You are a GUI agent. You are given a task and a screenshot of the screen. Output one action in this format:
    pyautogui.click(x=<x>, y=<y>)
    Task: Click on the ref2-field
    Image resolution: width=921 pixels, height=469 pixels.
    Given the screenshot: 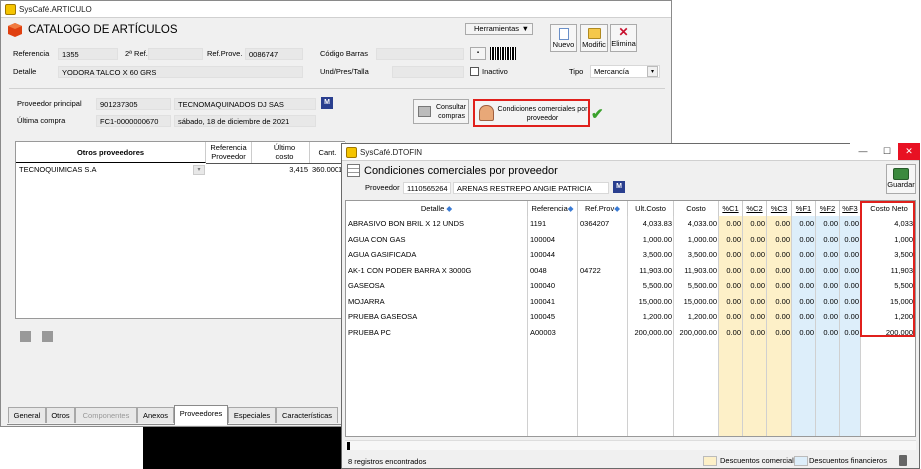 What is the action you would take?
    pyautogui.click(x=175, y=54)
    